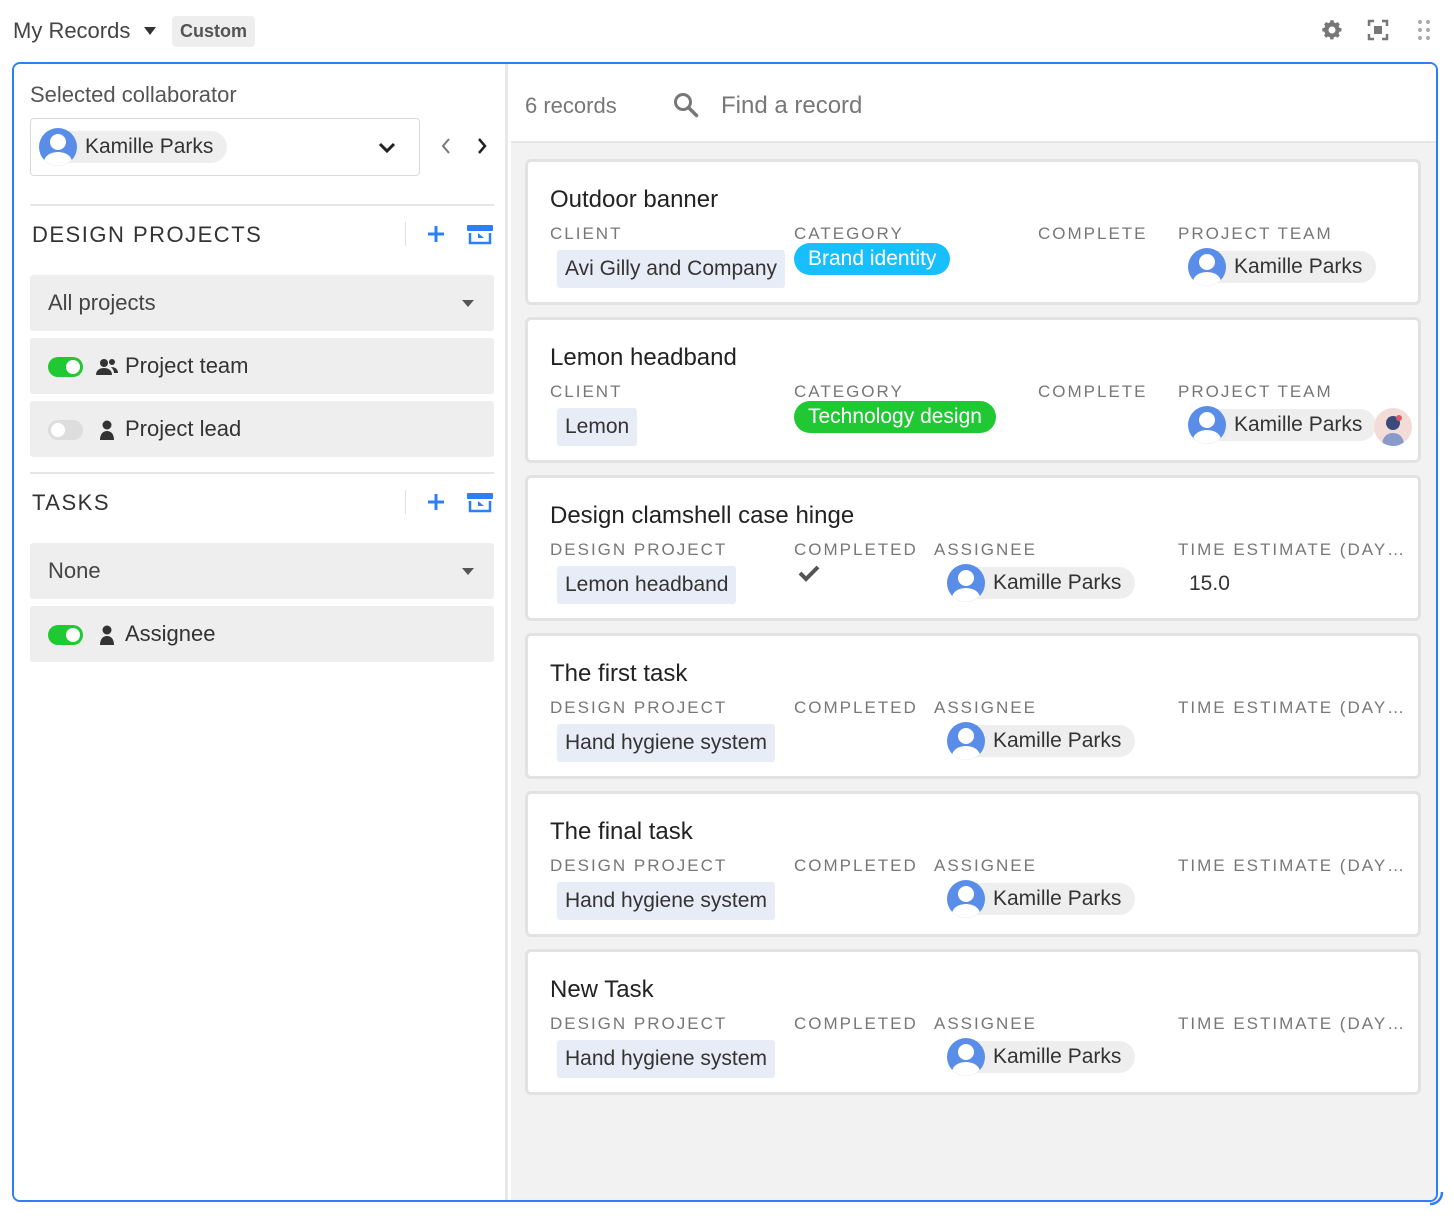  Describe the element at coordinates (71, 502) in the screenshot. I see `section-title: TASKS` at that location.